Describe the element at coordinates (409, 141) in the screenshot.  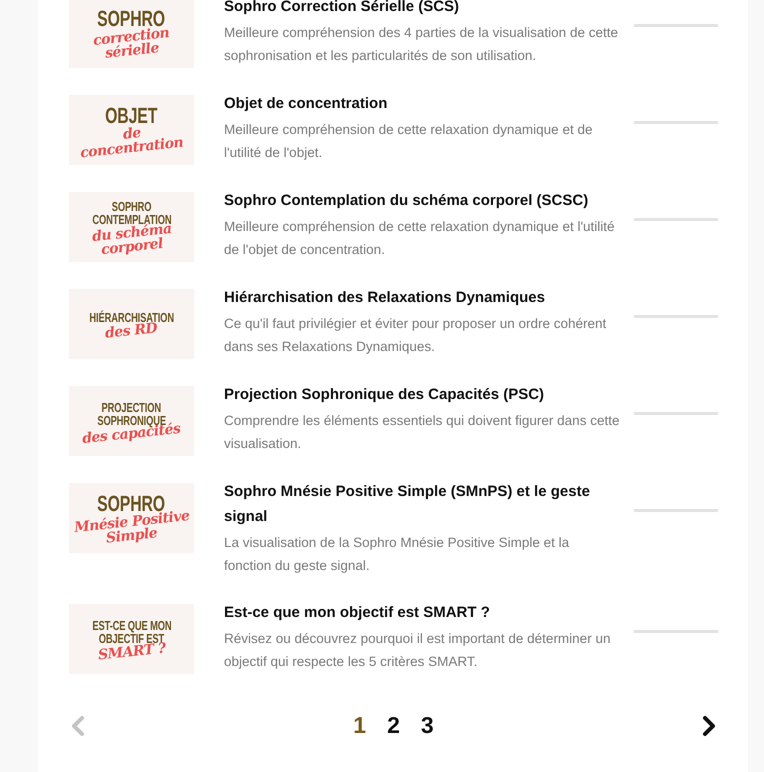
I see `course-description: Meilleure compréhension de cette relaxation dynamique et de l'utilité de l'objet.` at that location.